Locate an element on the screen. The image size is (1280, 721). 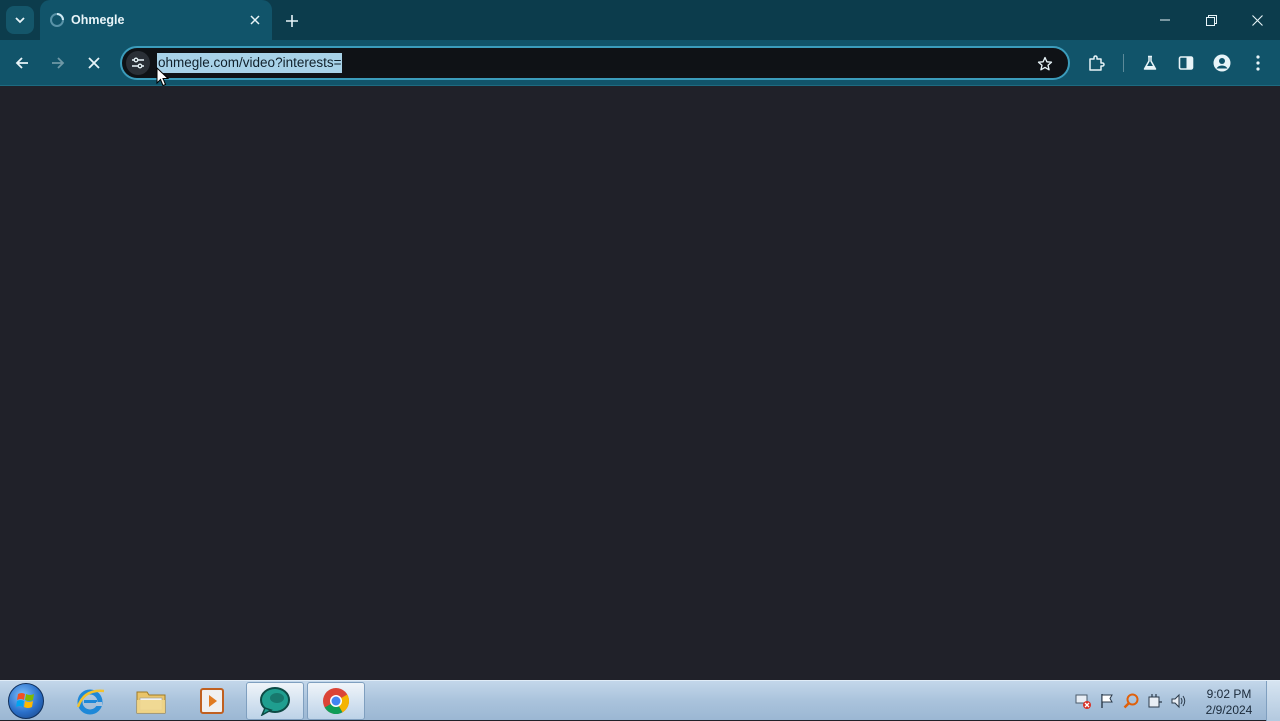
url-text: ohmegle.com/video?interests= is located at coordinates (250, 63).